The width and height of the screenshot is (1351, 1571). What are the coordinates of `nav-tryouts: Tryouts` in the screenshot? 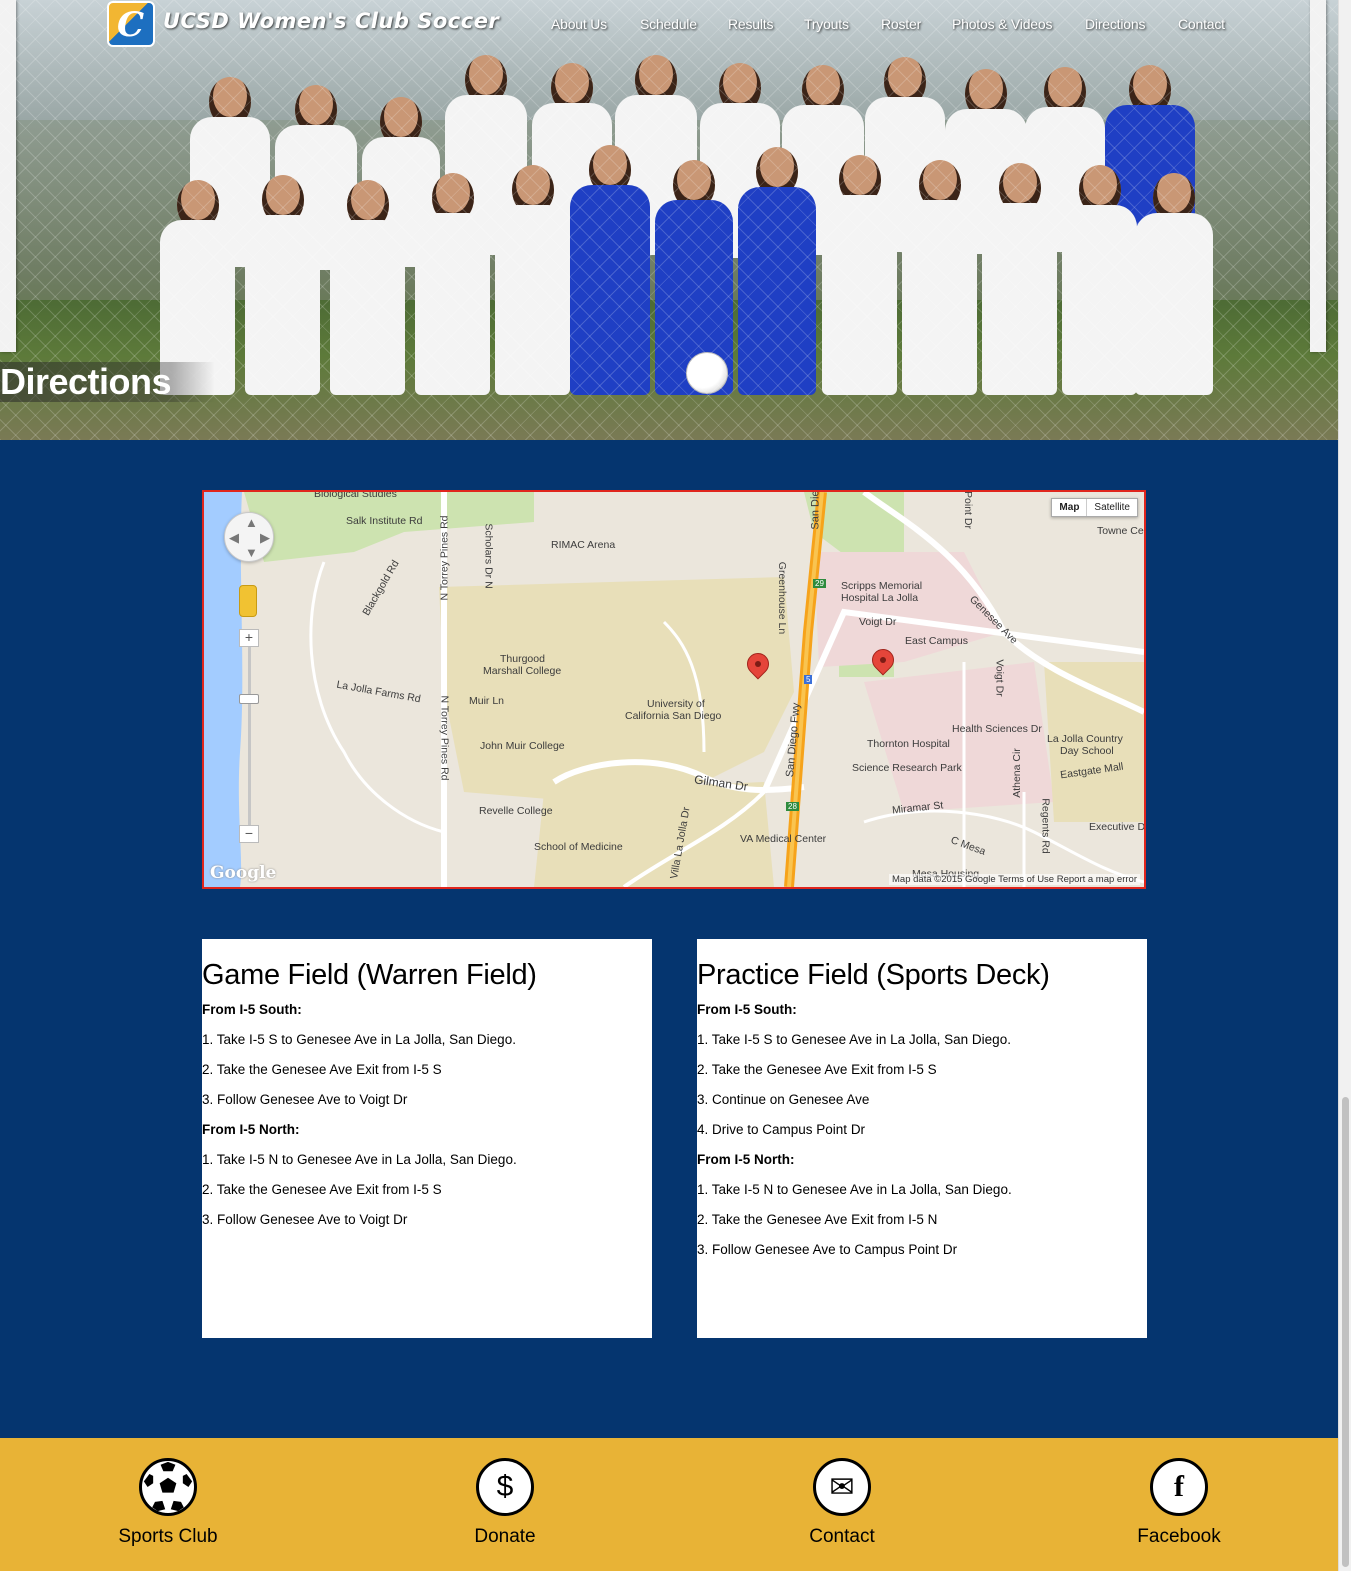 It's located at (826, 24).